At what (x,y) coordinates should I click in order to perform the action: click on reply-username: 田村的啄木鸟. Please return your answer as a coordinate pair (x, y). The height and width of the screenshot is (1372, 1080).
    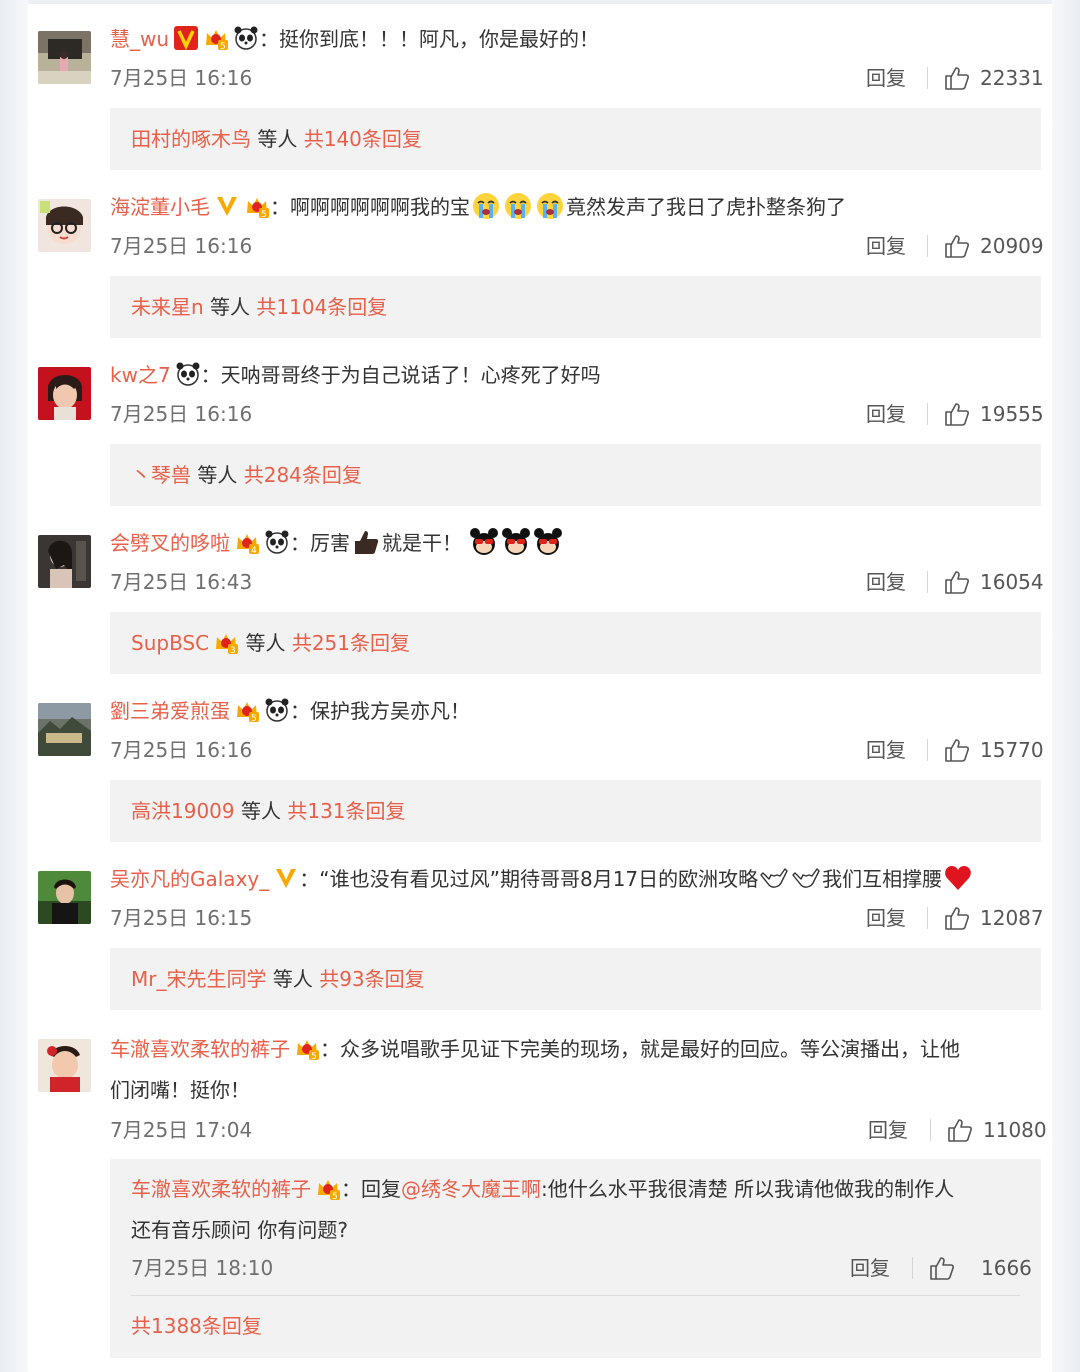
    Looking at the image, I should click on (191, 139).